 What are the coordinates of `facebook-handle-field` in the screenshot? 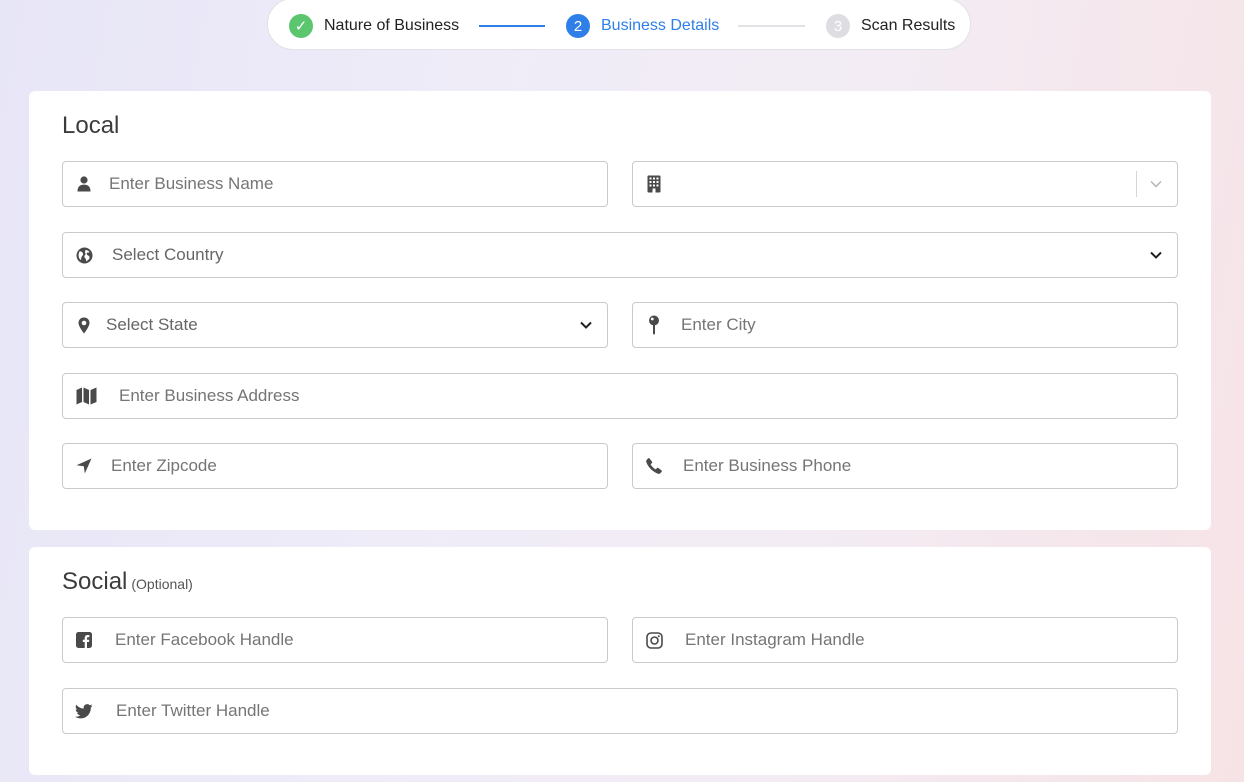 It's located at (335, 640).